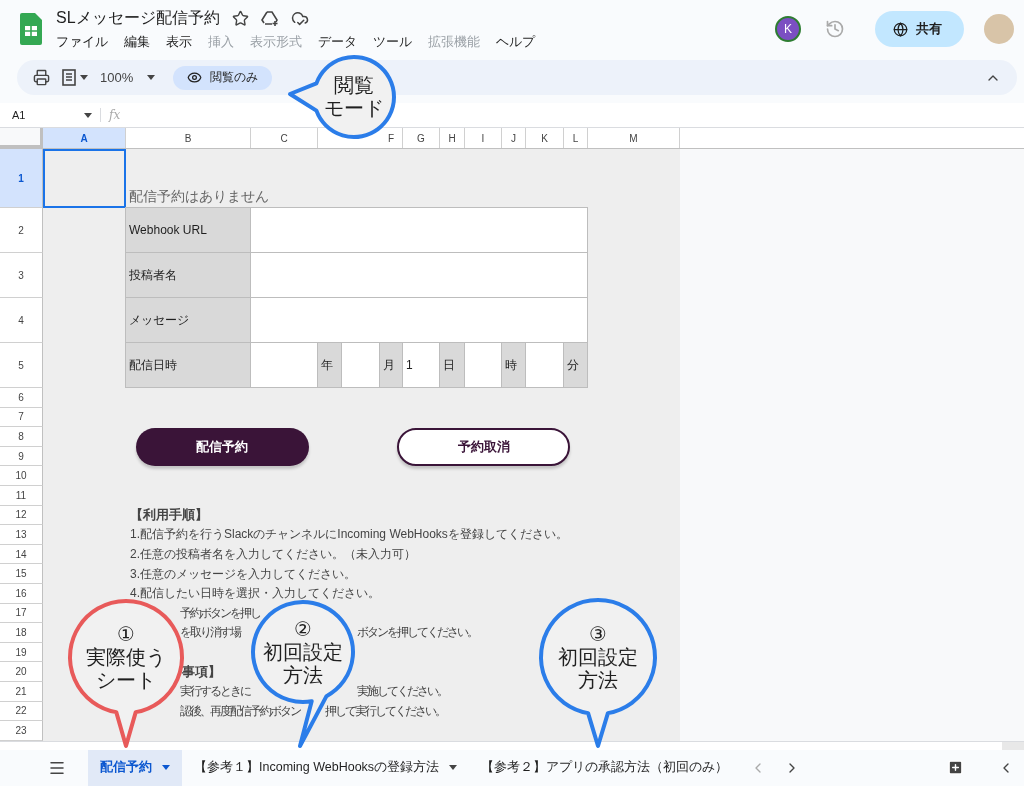 This screenshot has width=1024, height=786. I want to click on sheets-logo, so click(31, 29).